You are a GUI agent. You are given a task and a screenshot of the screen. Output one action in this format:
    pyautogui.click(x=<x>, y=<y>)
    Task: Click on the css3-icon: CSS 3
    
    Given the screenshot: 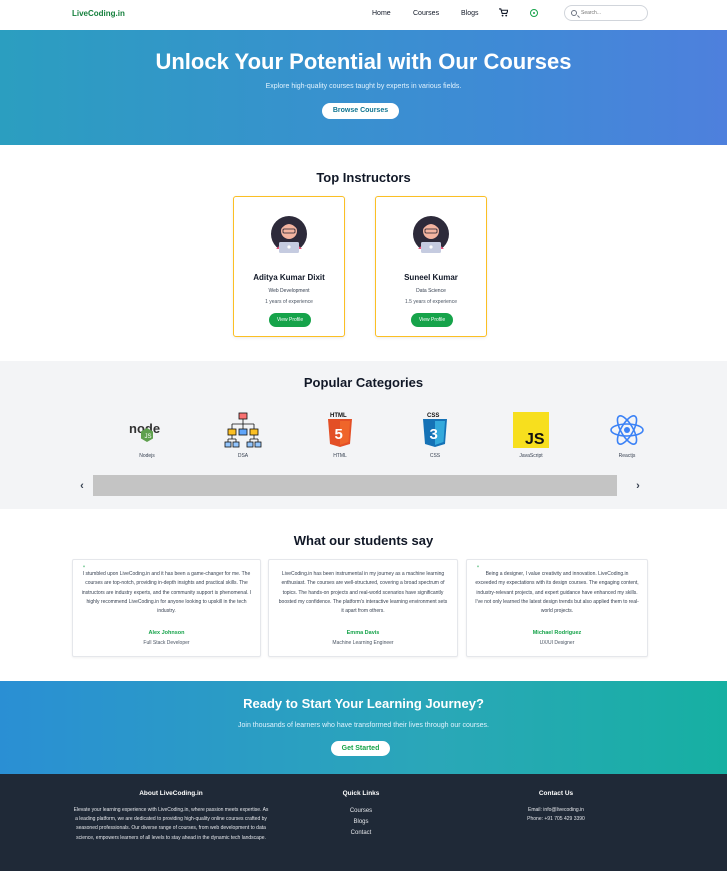 What is the action you would take?
    pyautogui.click(x=435, y=430)
    